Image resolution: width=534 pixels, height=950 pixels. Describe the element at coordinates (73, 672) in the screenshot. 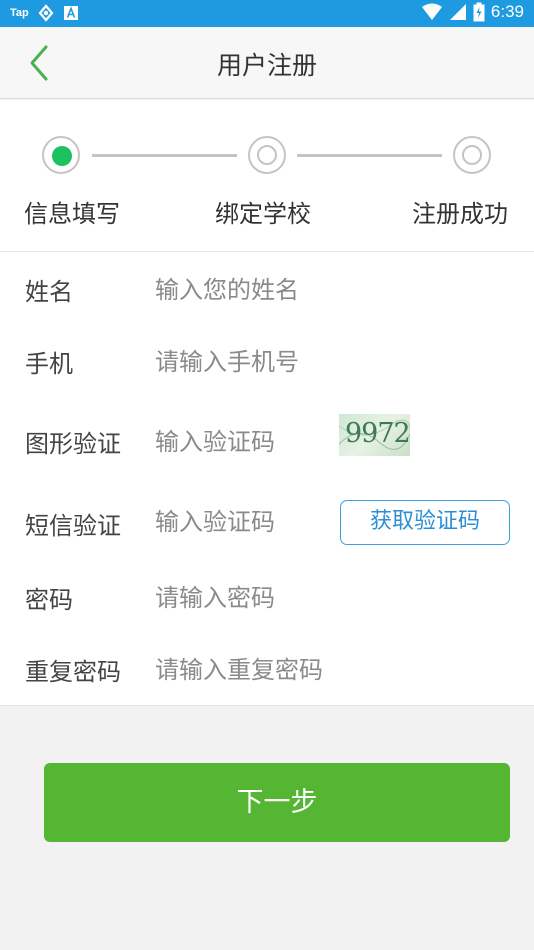

I see `confirm-label: 重复密码` at that location.